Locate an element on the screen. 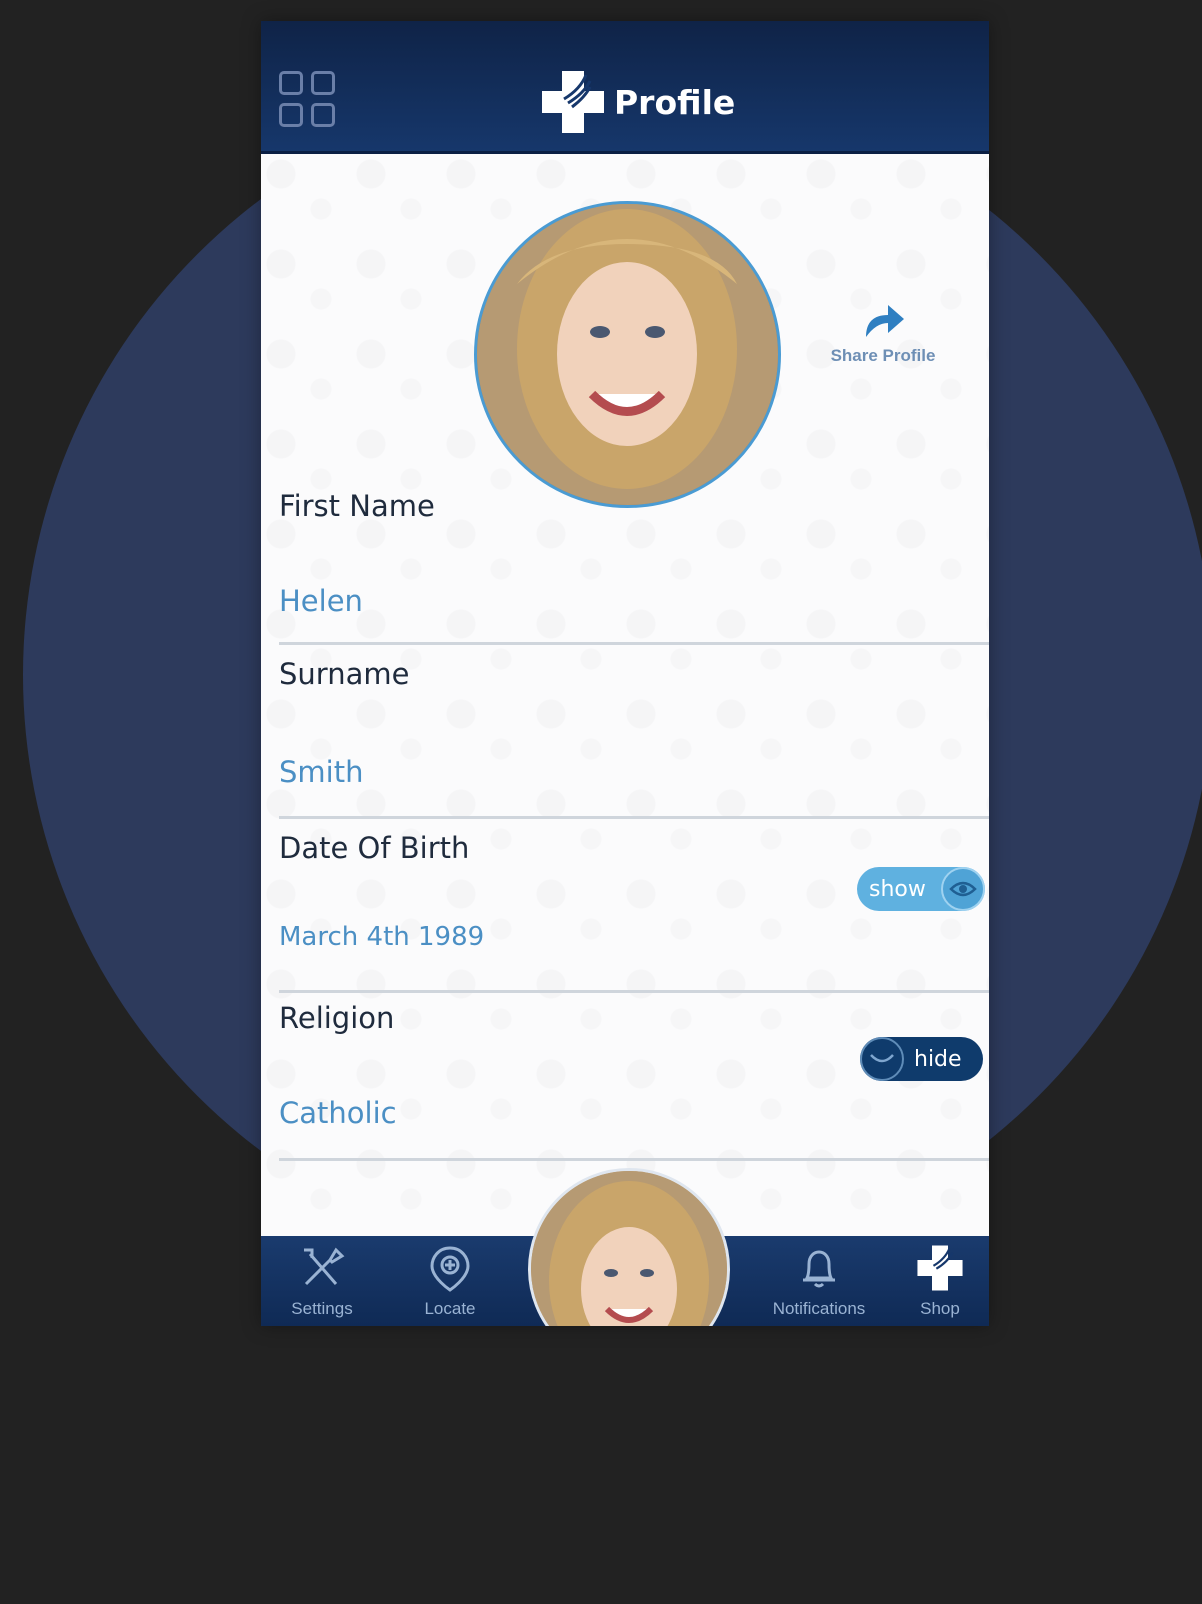 Image resolution: width=1202 pixels, height=1604 pixels. first-name-underline is located at coordinates (634, 643).